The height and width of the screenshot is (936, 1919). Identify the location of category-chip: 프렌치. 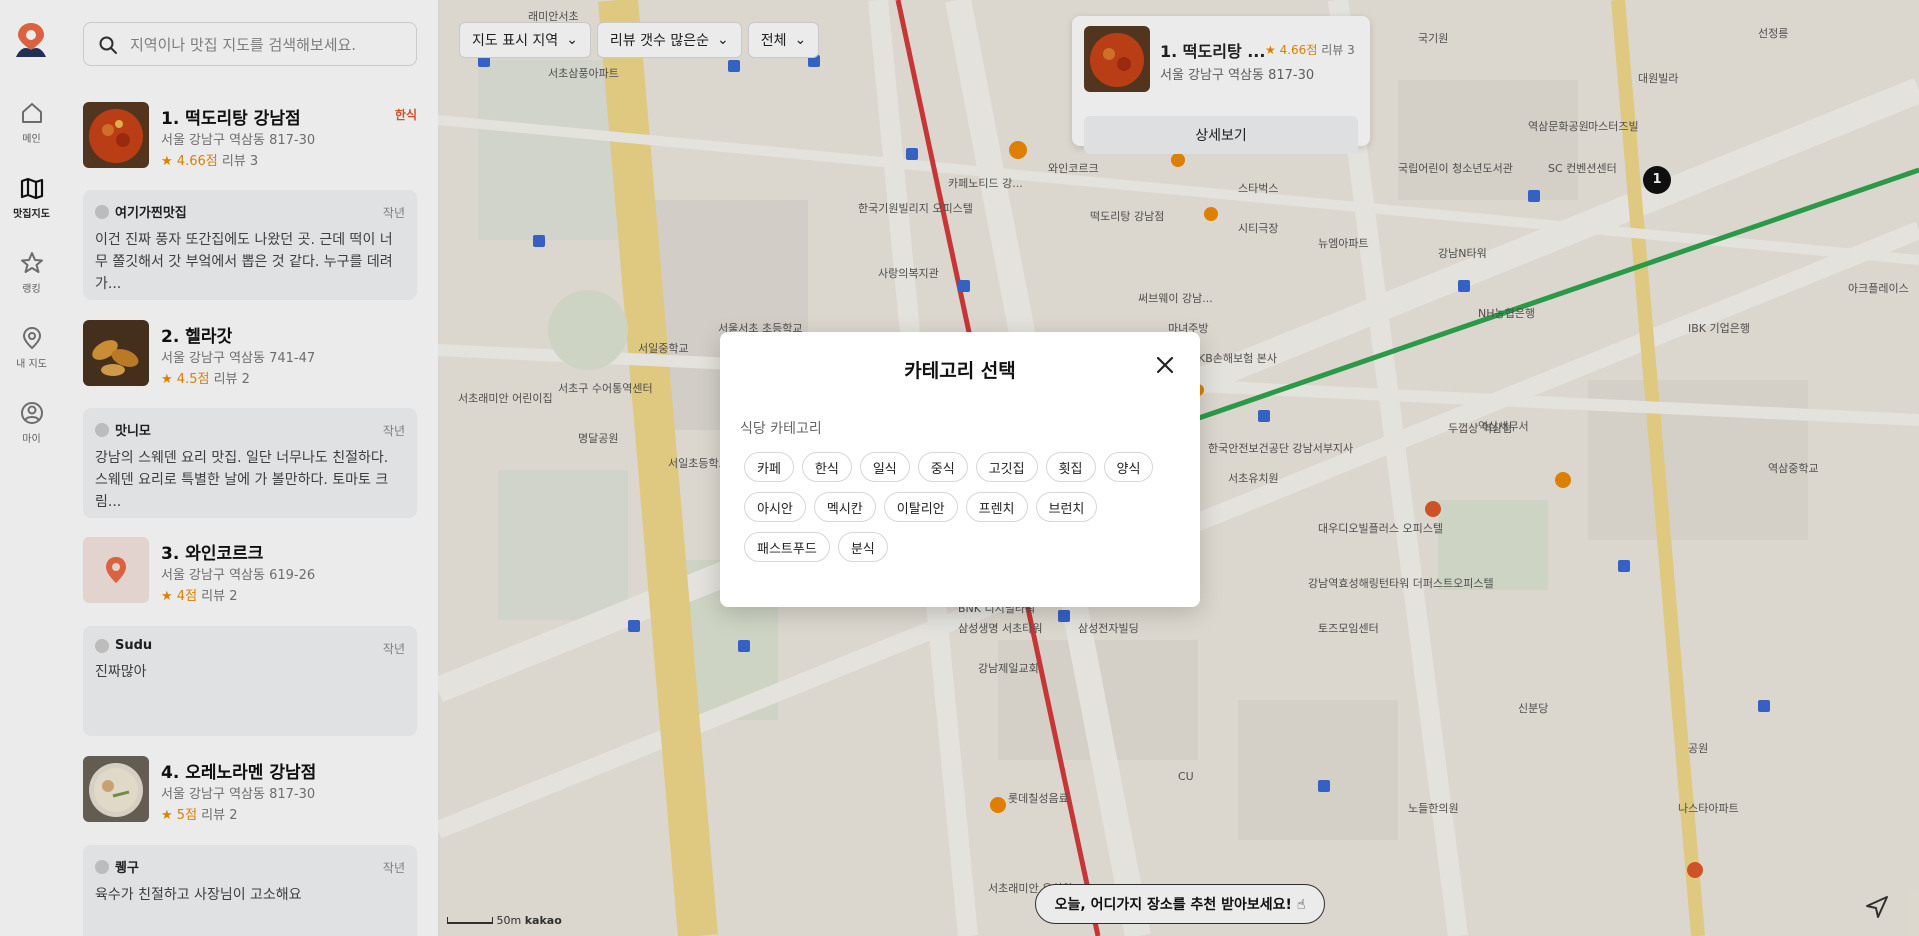
(996, 507).